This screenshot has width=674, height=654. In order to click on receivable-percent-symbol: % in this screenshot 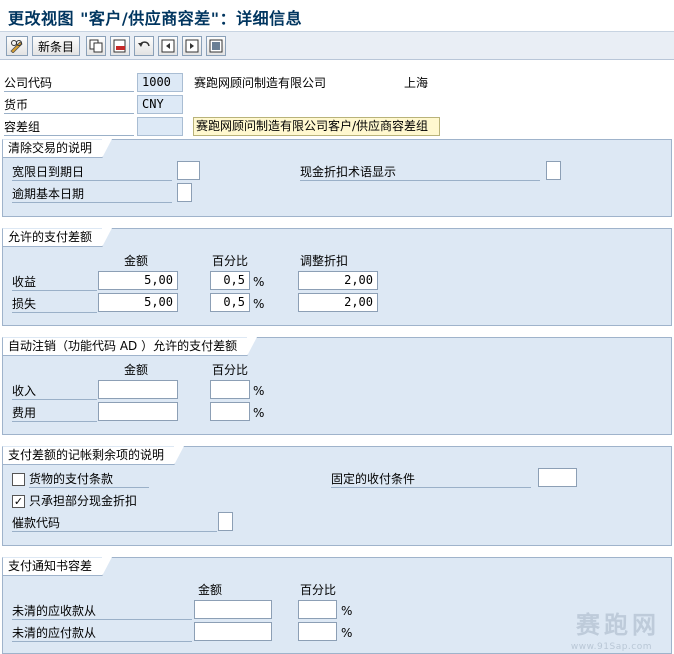, I will do `click(347, 611)`.